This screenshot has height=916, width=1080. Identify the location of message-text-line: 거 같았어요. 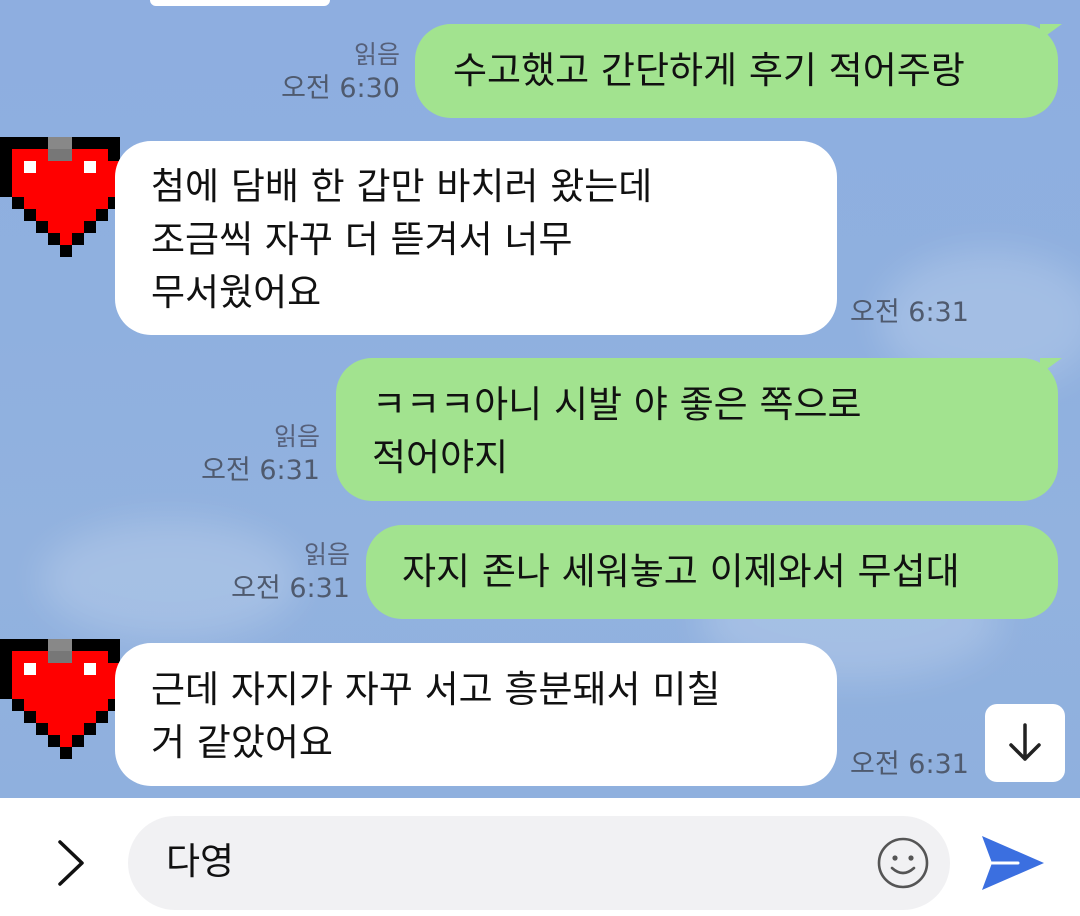
(242, 742).